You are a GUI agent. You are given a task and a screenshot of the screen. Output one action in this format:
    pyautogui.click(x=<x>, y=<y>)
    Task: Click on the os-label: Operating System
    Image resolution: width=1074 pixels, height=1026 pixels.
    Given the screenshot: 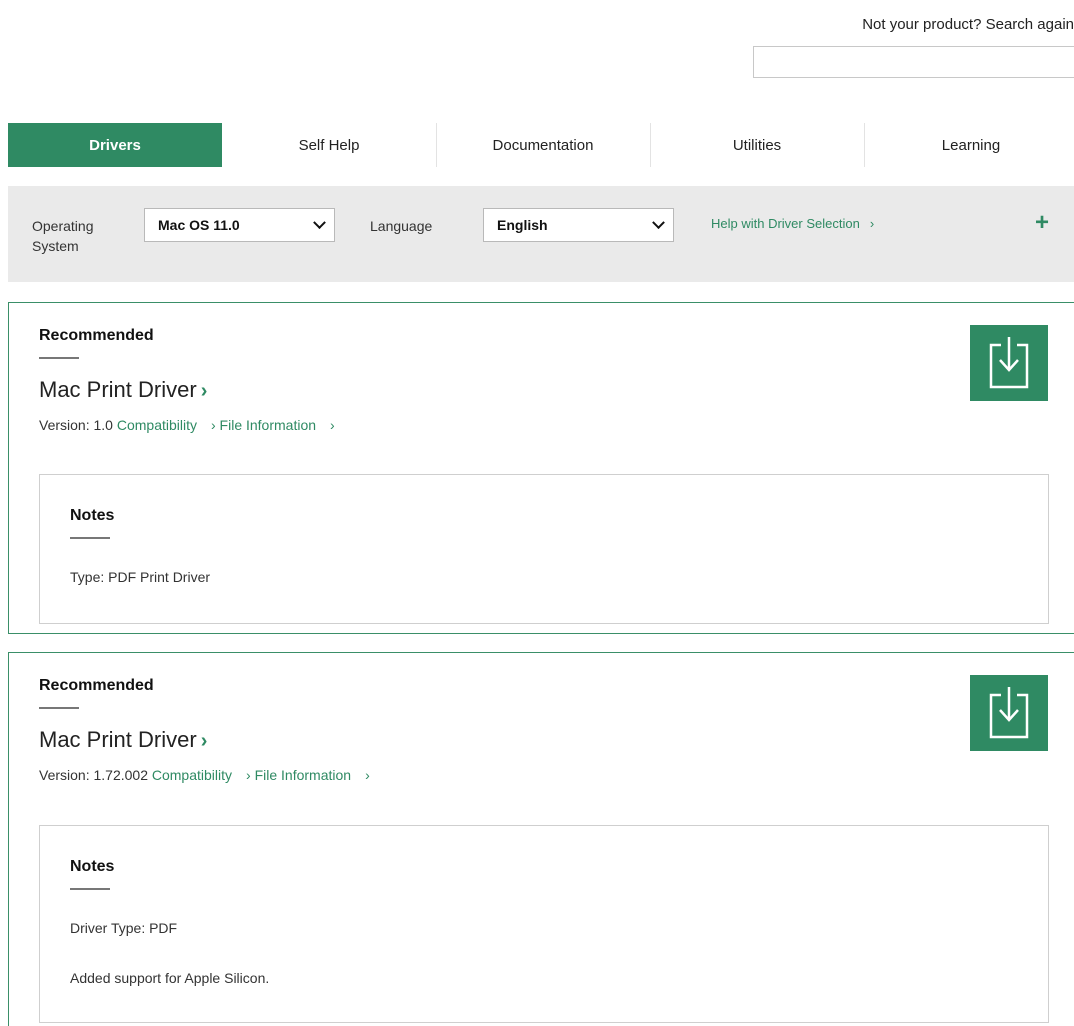 What is the action you would take?
    pyautogui.click(x=63, y=236)
    